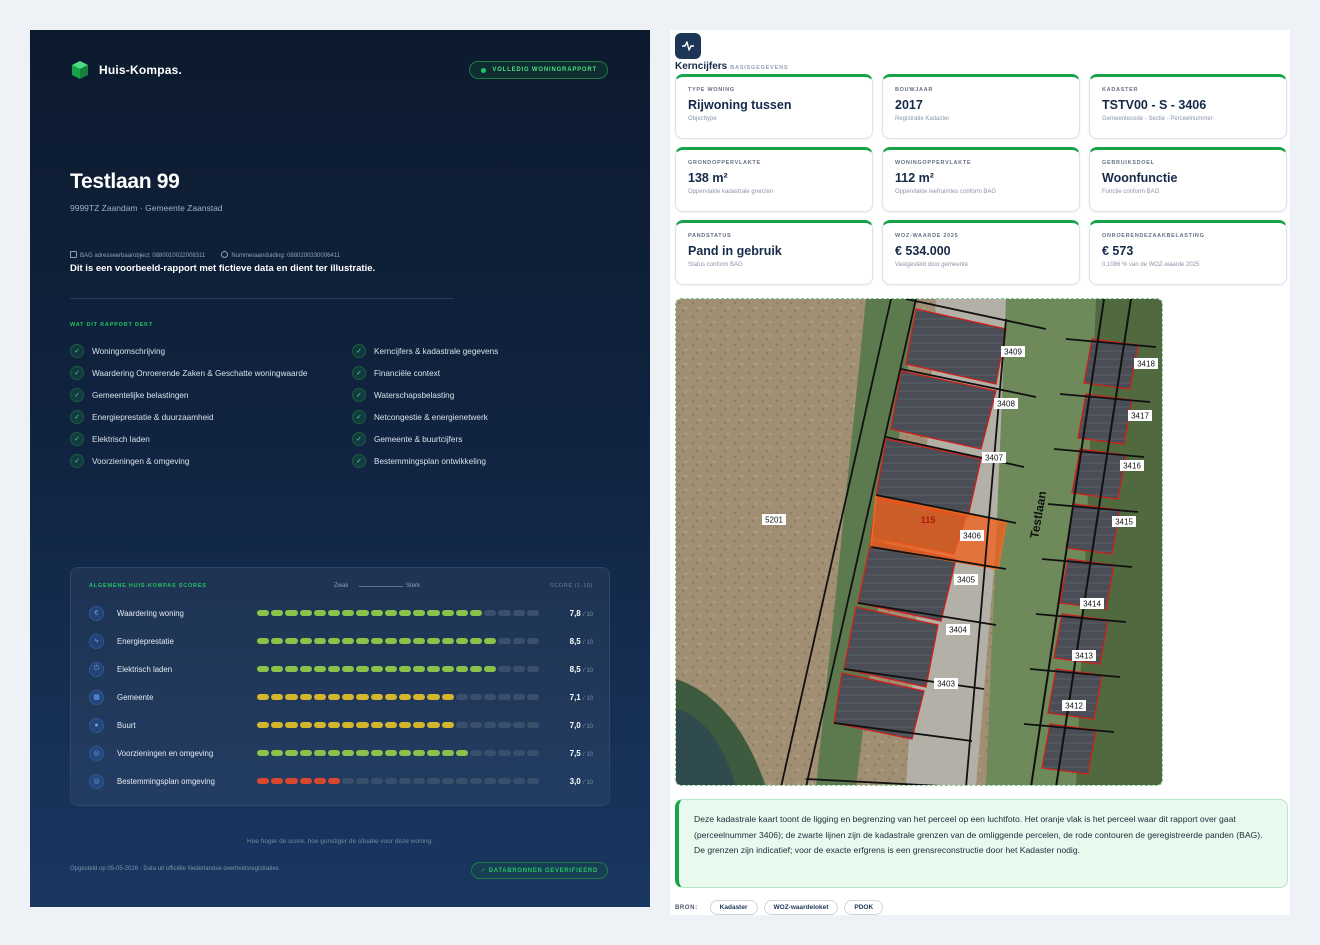 This screenshot has width=1320, height=945. Describe the element at coordinates (1124, 522) in the screenshot. I see `parcel-number: 3415` at that location.